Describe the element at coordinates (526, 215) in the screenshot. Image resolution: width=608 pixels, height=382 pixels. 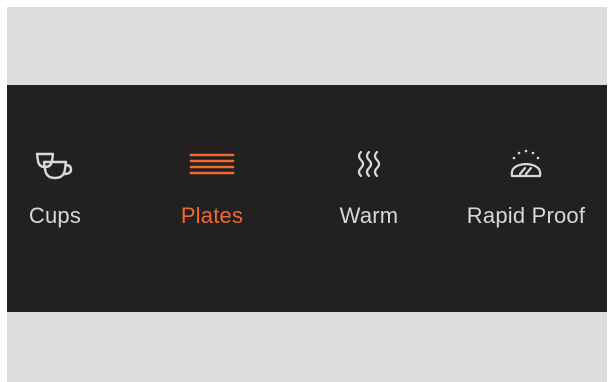
I see `mode-label: Rapid Proof` at that location.